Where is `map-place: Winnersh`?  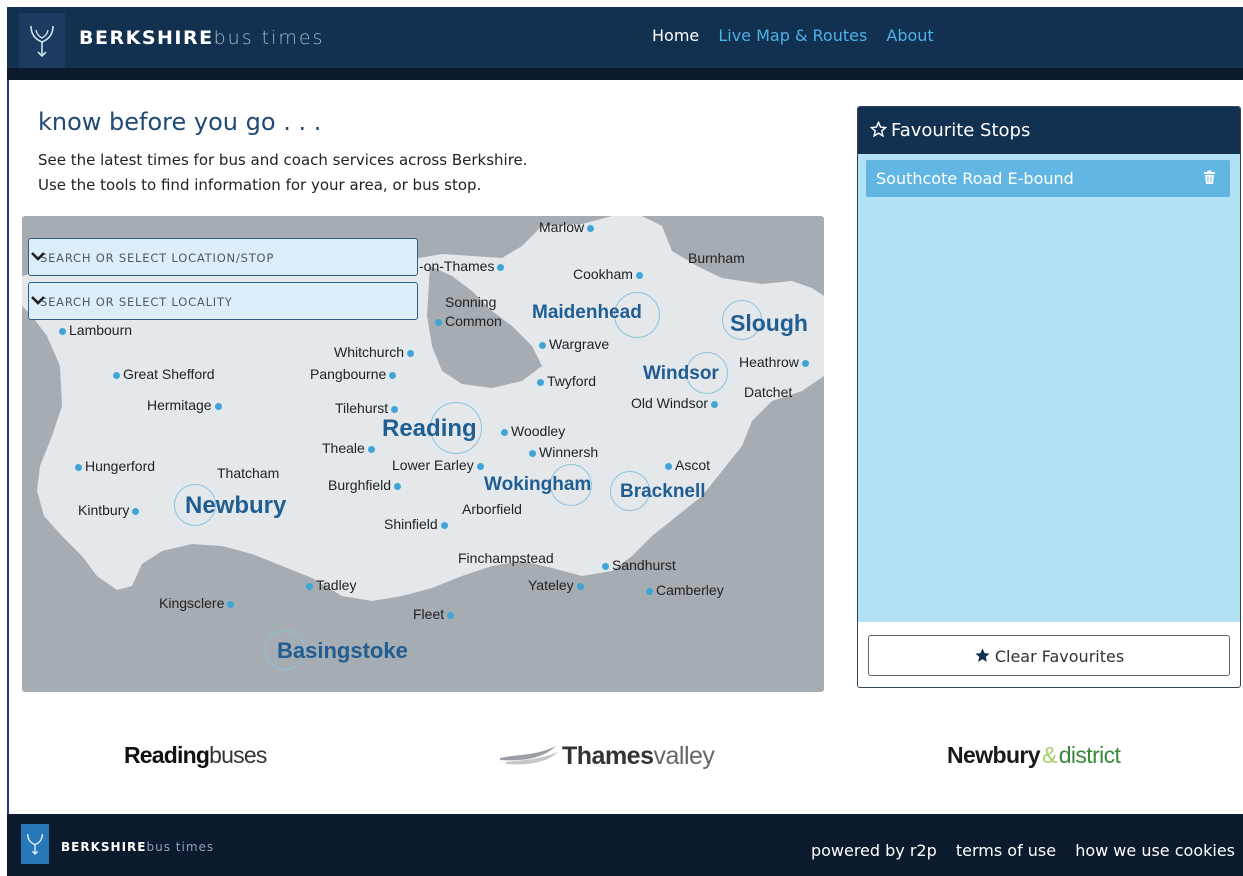 map-place: Winnersh is located at coordinates (562, 452).